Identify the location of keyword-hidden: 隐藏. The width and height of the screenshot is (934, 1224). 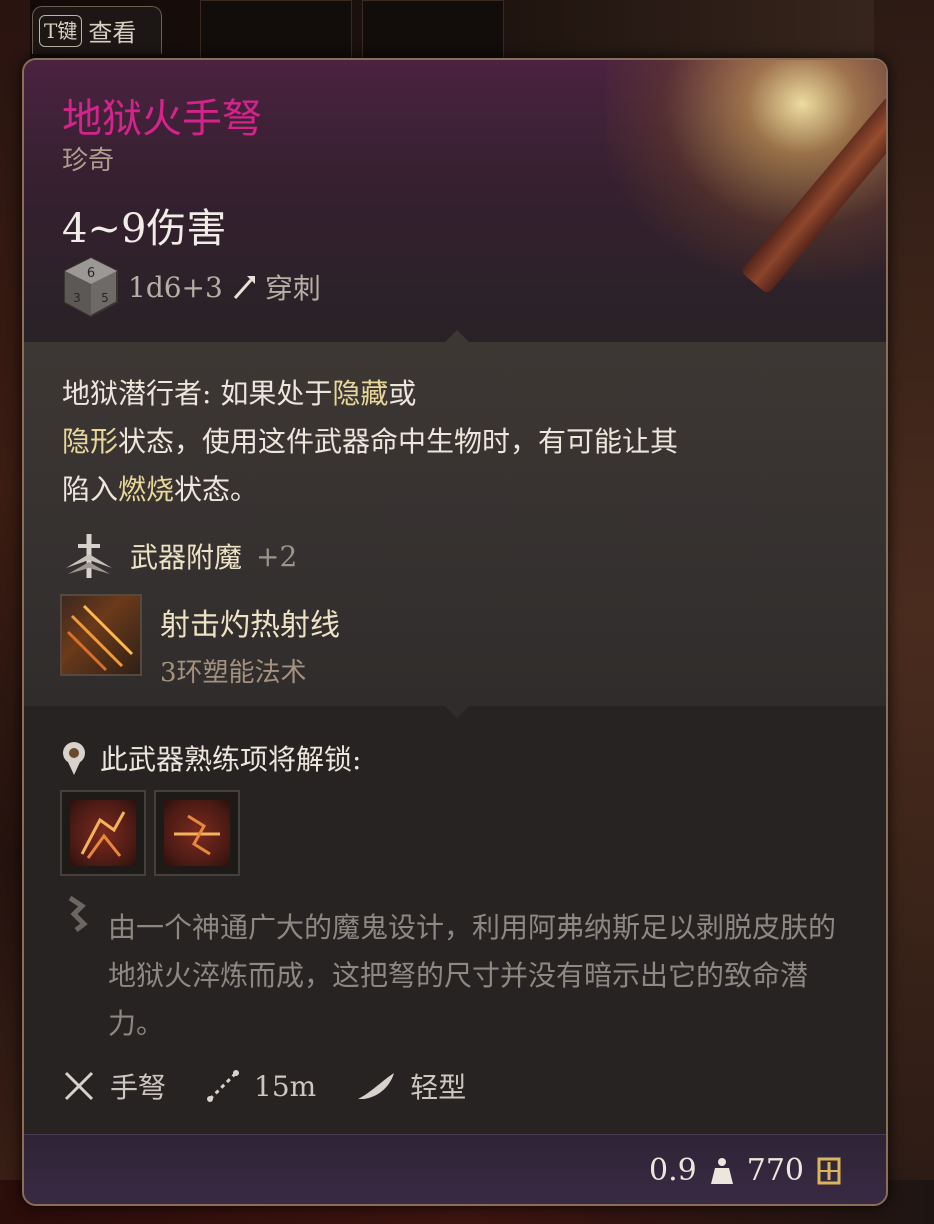
(360, 393).